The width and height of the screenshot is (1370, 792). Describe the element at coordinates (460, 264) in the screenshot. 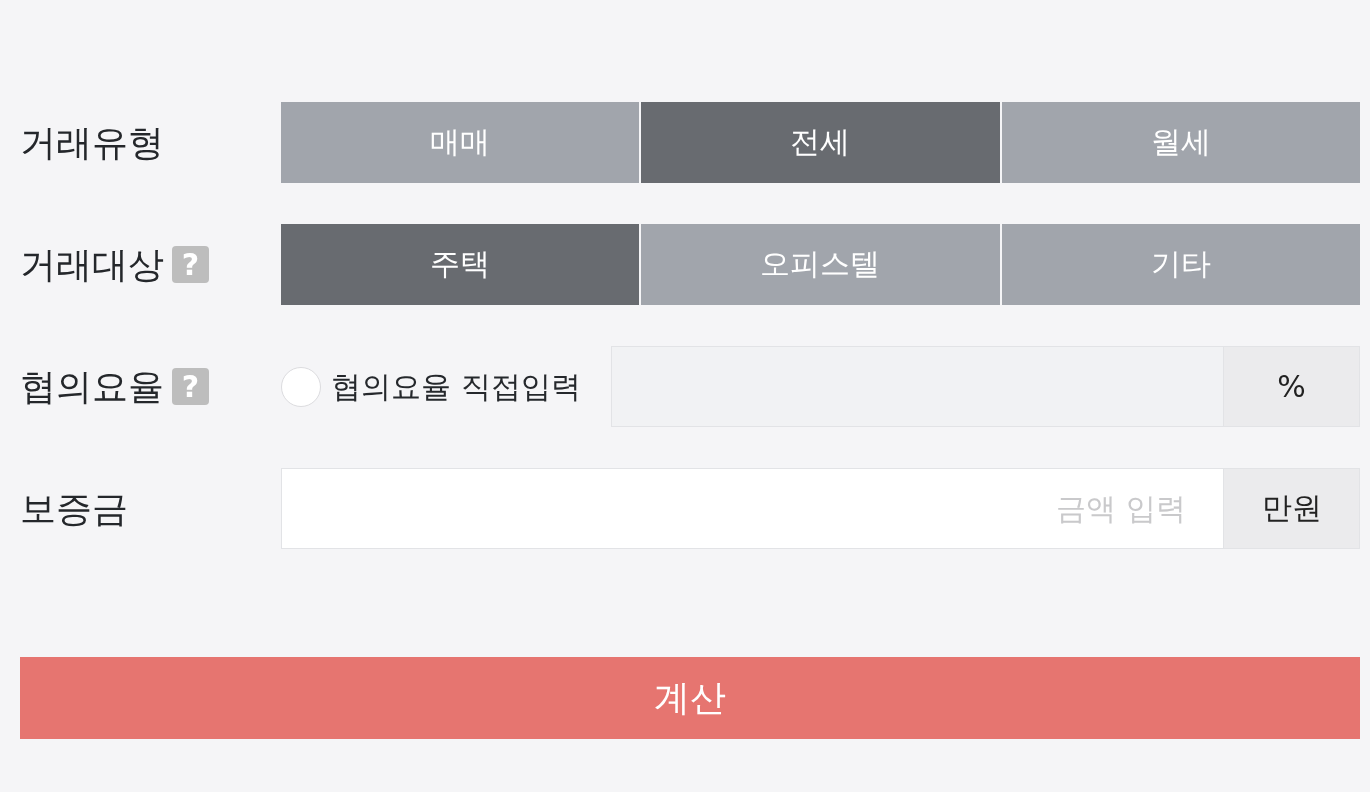

I see `segment-button: 주택` at that location.